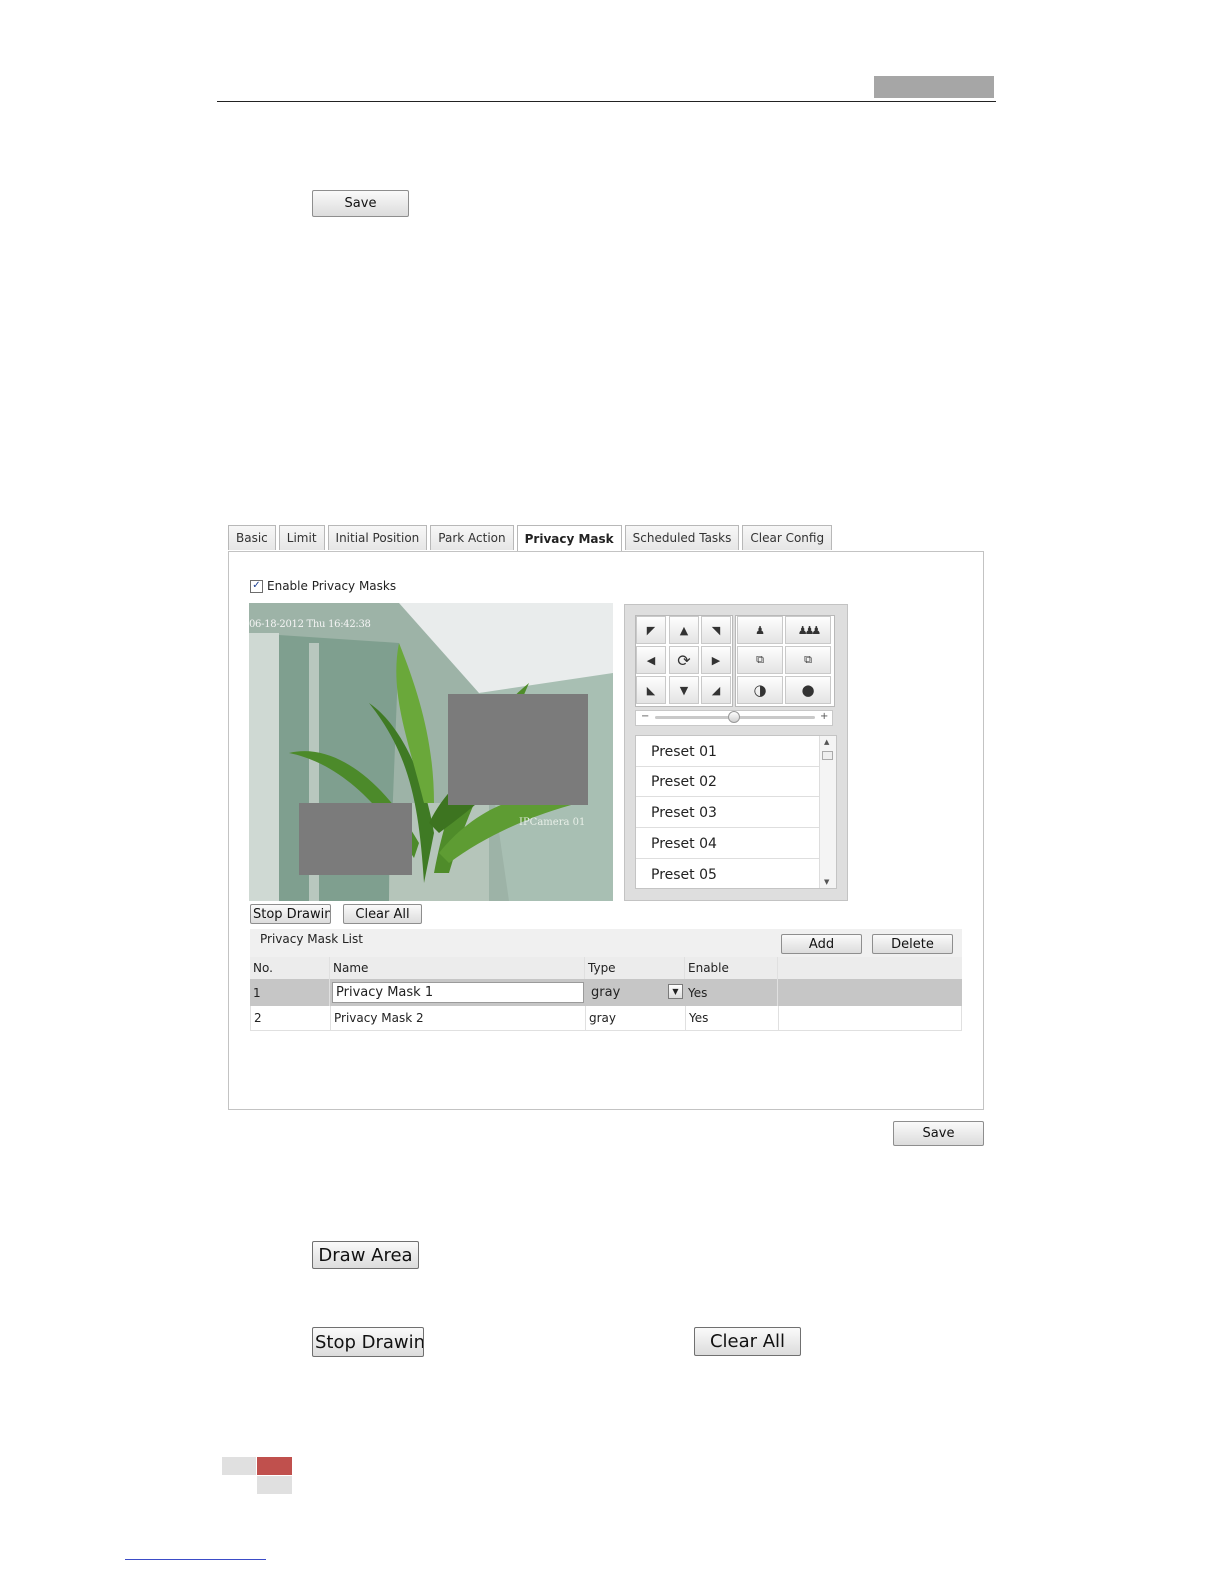 The image size is (1224, 1584). I want to click on live-video: 06-18-2012 Thu 16:42:38 IPCamera 01, so click(431, 752).